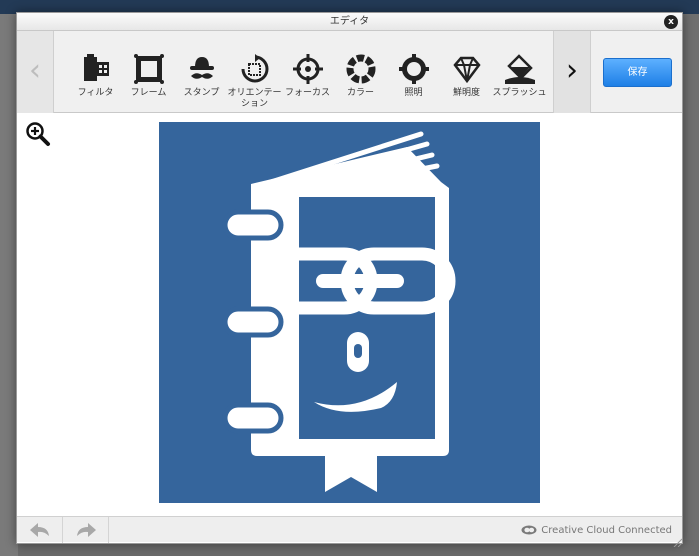 The image size is (699, 556). I want to click on undo-icon, so click(39, 530).